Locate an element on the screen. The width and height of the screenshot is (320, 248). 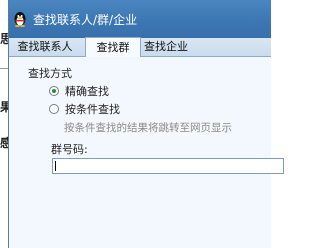
radio-condition-search: 按条件查找 is located at coordinates (84, 109).